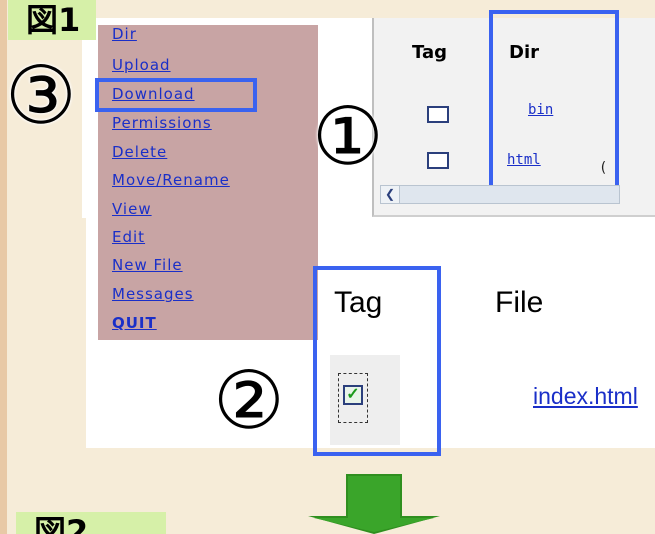  Describe the element at coordinates (134, 323) in the screenshot. I see `menu-item-quit: QUIT` at that location.